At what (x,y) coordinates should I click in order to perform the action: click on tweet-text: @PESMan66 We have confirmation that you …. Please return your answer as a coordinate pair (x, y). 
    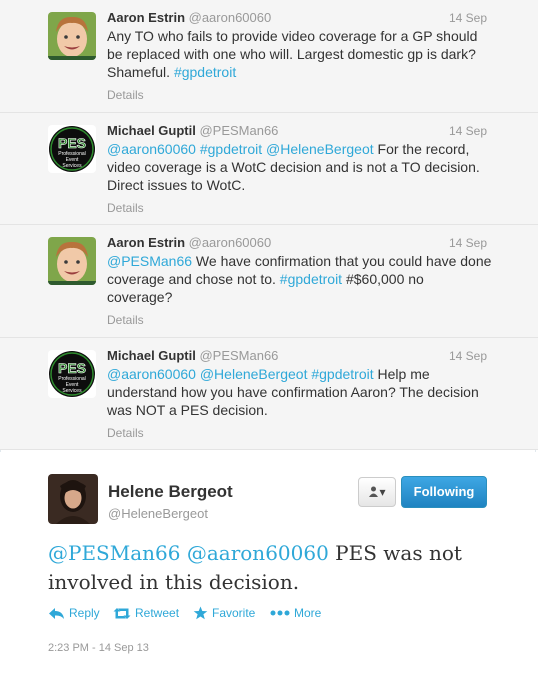
    Looking at the image, I should click on (300, 279).